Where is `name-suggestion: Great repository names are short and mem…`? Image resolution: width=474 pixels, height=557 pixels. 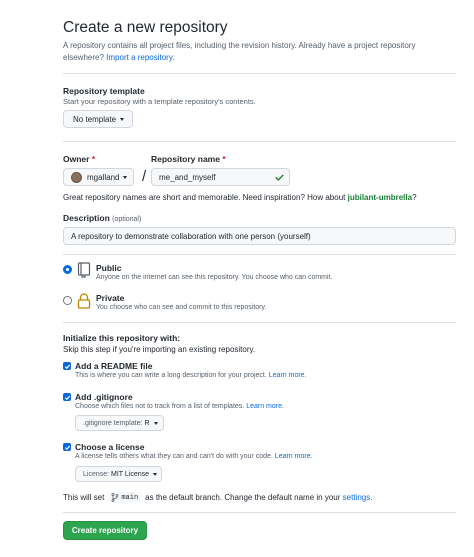
name-suggestion: Great repository names are short and mem… is located at coordinates (240, 197).